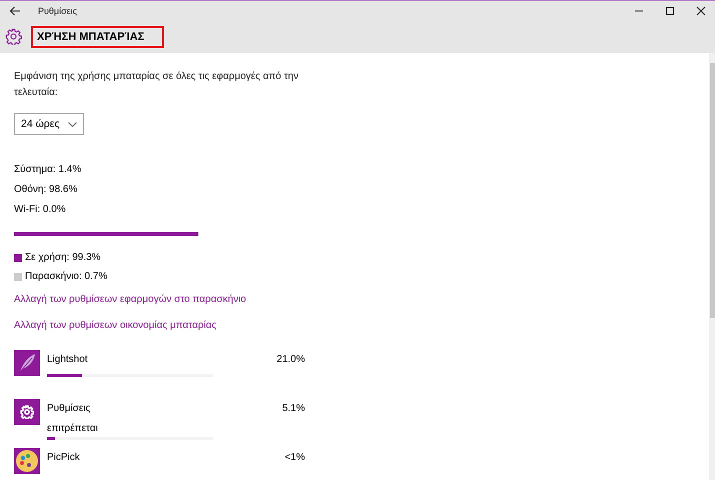 This screenshot has height=480, width=715. What do you see at coordinates (67, 359) in the screenshot?
I see `app-name: Lightshot` at bounding box center [67, 359].